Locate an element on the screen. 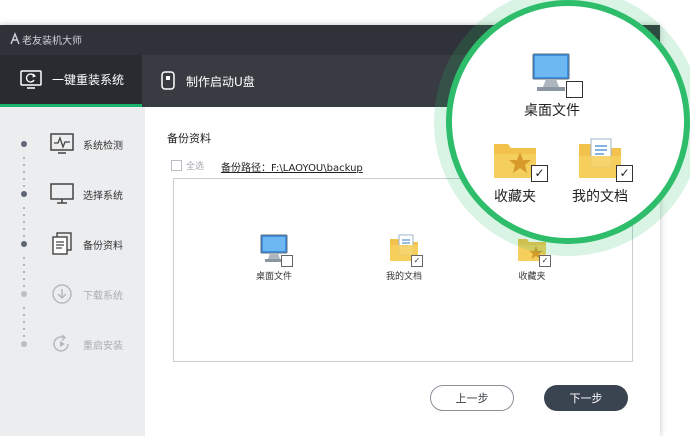  refresh-monitor-icon is located at coordinates (31, 79).